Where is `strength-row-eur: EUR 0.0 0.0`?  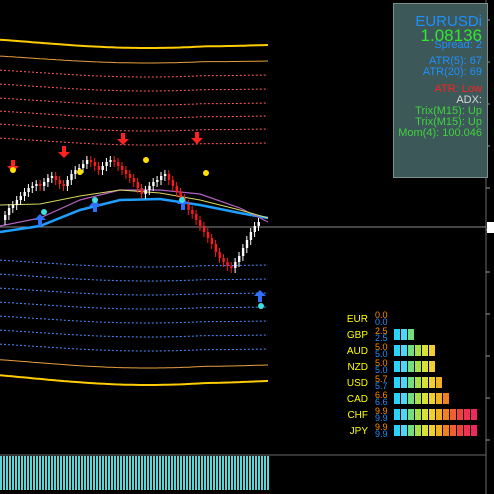 strength-row-eur: EUR 0.0 0.0 is located at coordinates (405, 318).